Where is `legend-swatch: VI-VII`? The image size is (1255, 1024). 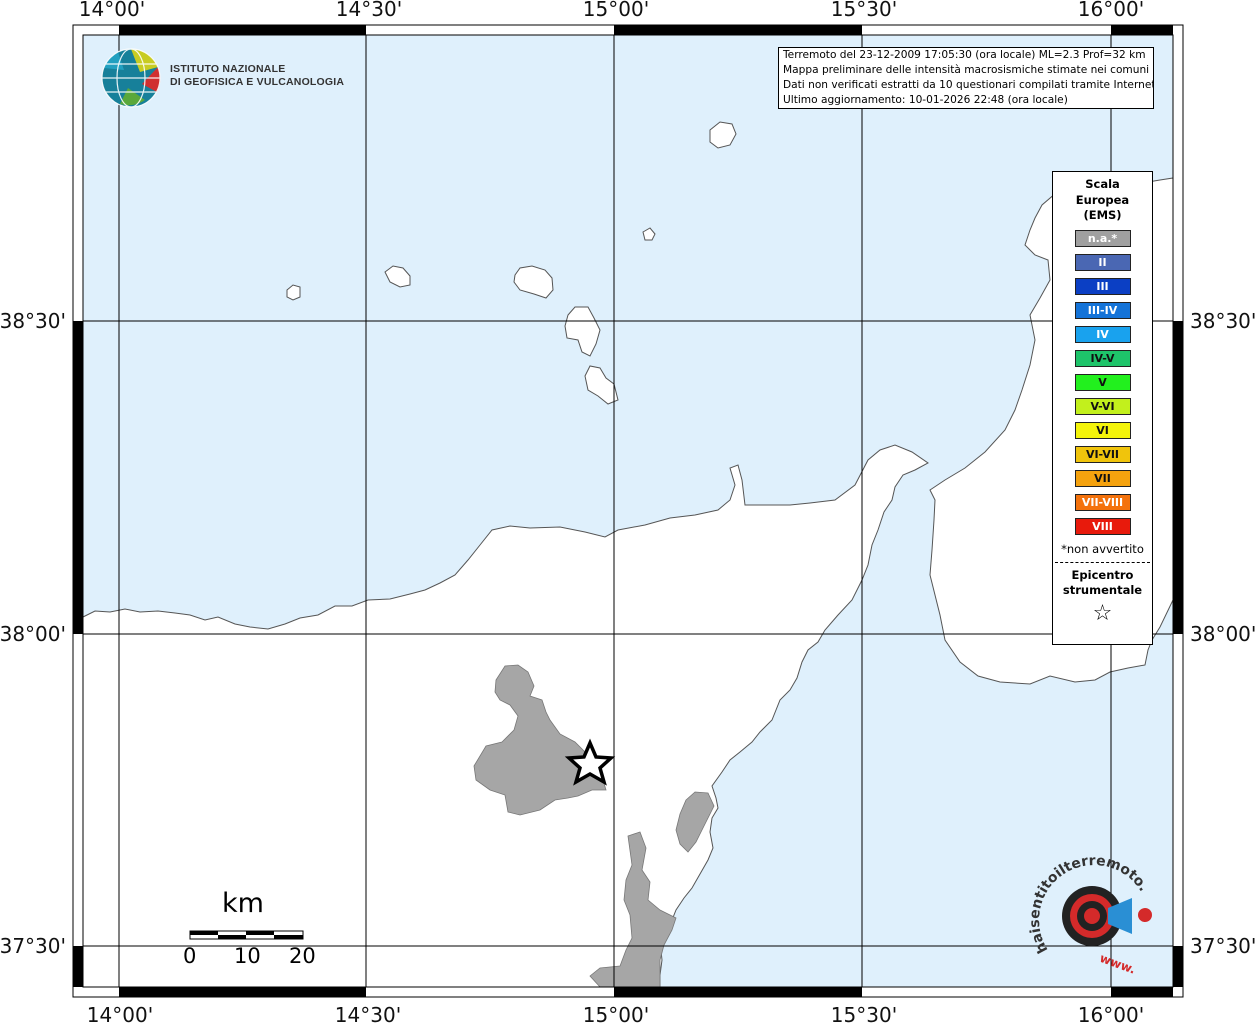 legend-swatch: VI-VII is located at coordinates (1102, 454).